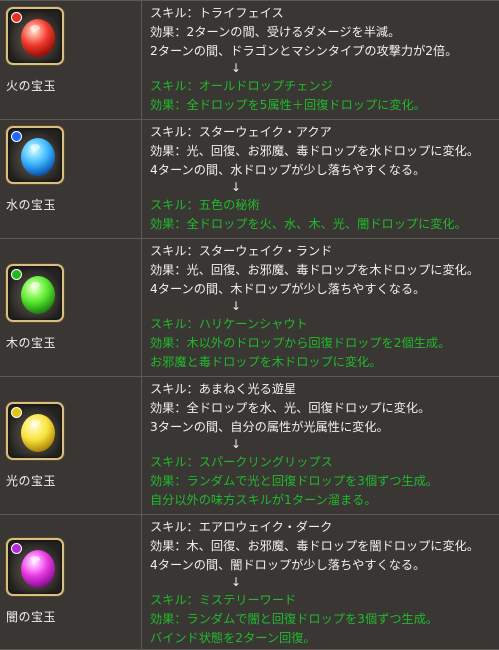 The width and height of the screenshot is (499, 650). What do you see at coordinates (35, 567) in the screenshot?
I see `dark-gem-icon` at bounding box center [35, 567].